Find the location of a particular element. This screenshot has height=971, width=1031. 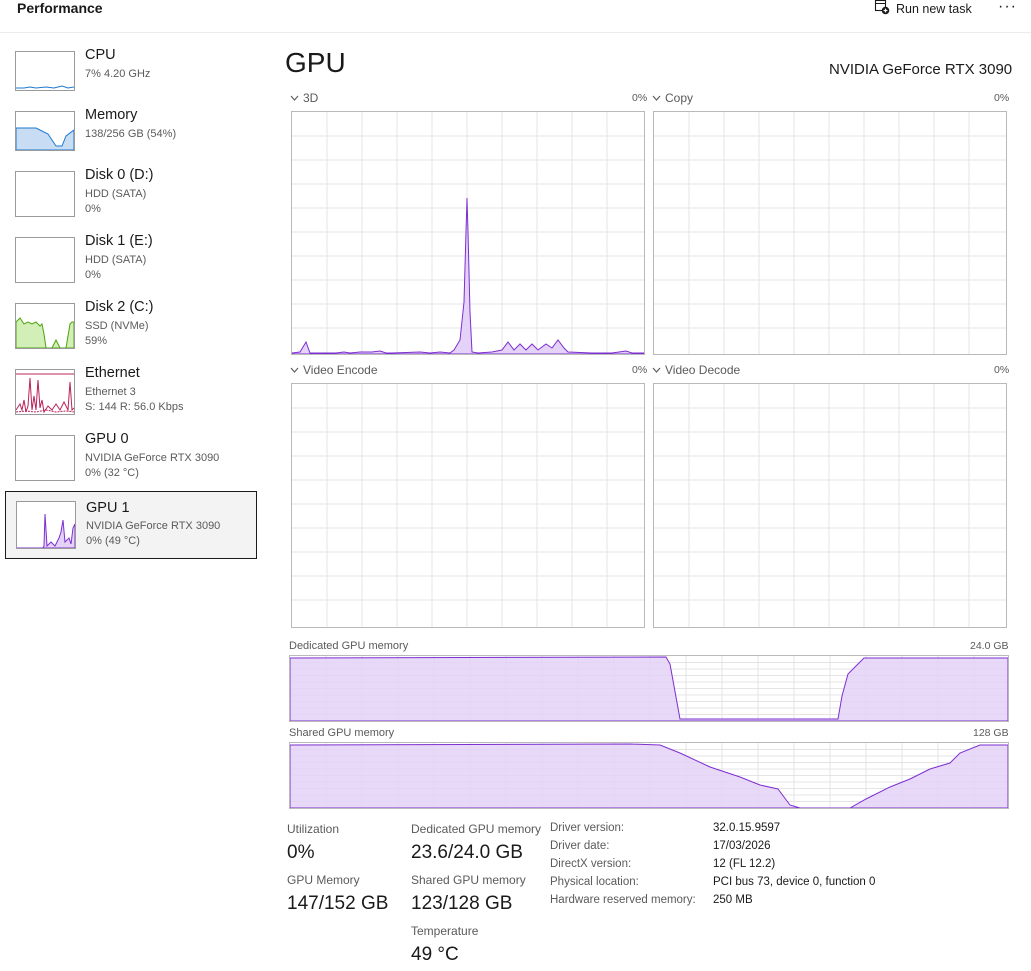

sidebar-item-disk-0: Disk 0 (D:) HDD (SATA) 0% is located at coordinates (131, 198).